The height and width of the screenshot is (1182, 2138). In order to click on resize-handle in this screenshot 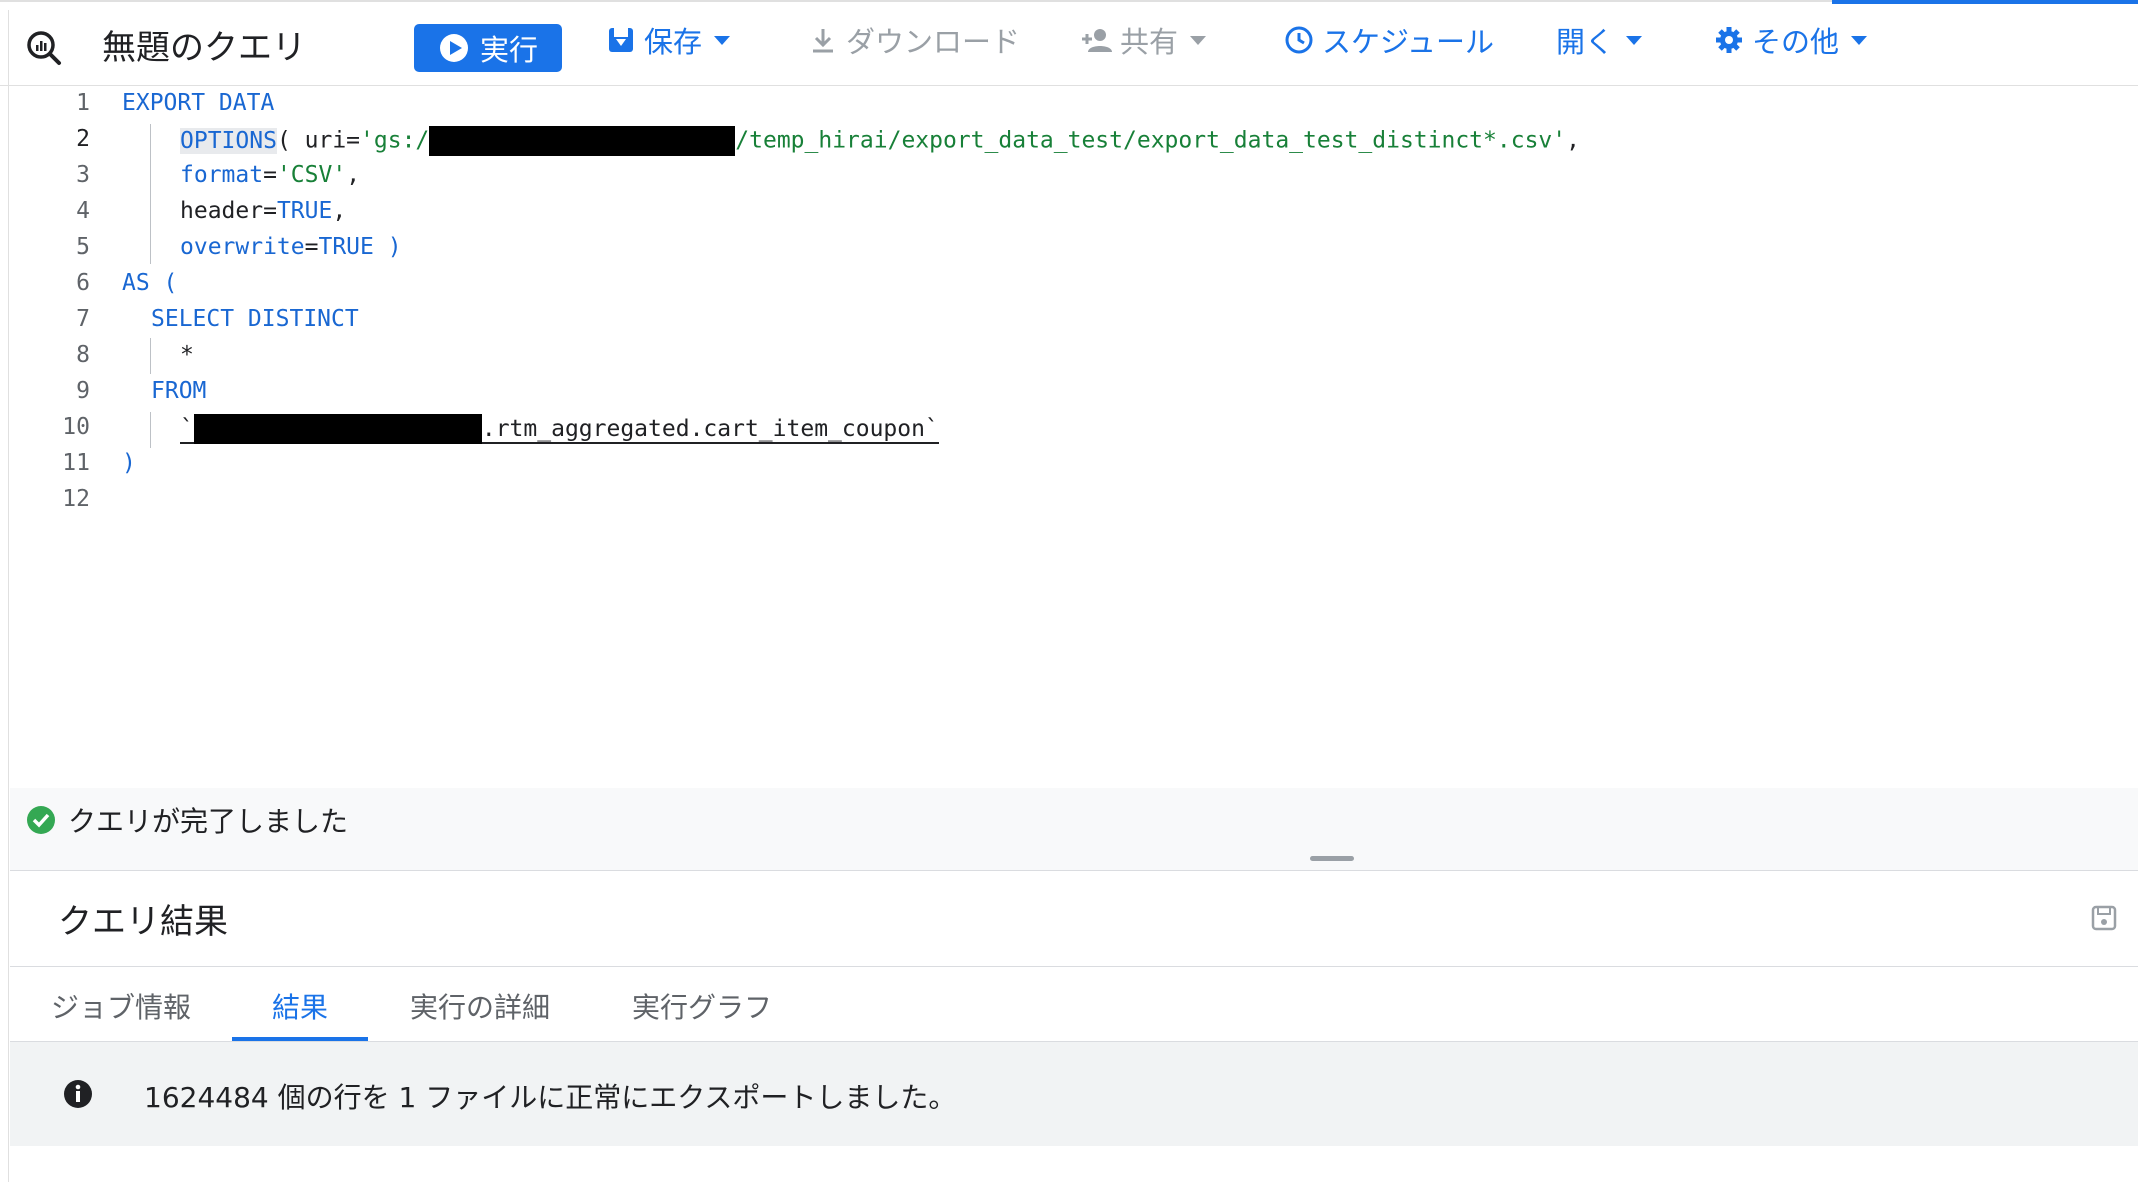, I will do `click(1332, 858)`.